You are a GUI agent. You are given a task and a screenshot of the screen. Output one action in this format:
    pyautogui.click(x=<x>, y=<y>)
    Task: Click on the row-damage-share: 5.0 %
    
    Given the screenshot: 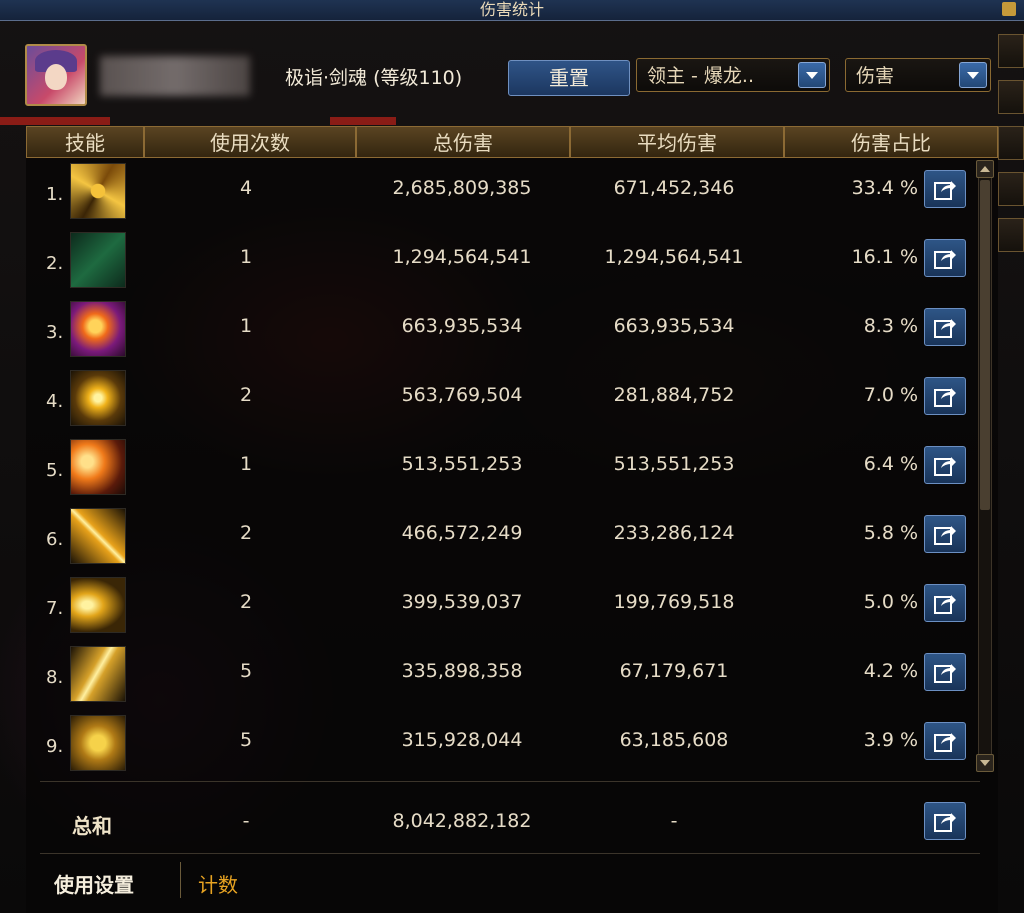 What is the action you would take?
    pyautogui.click(x=890, y=602)
    